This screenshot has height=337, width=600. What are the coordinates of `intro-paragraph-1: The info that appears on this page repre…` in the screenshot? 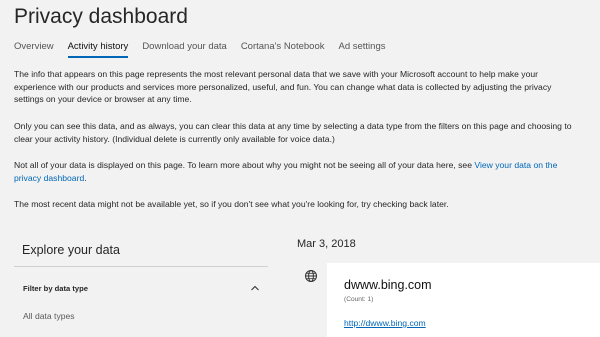 It's located at (283, 87).